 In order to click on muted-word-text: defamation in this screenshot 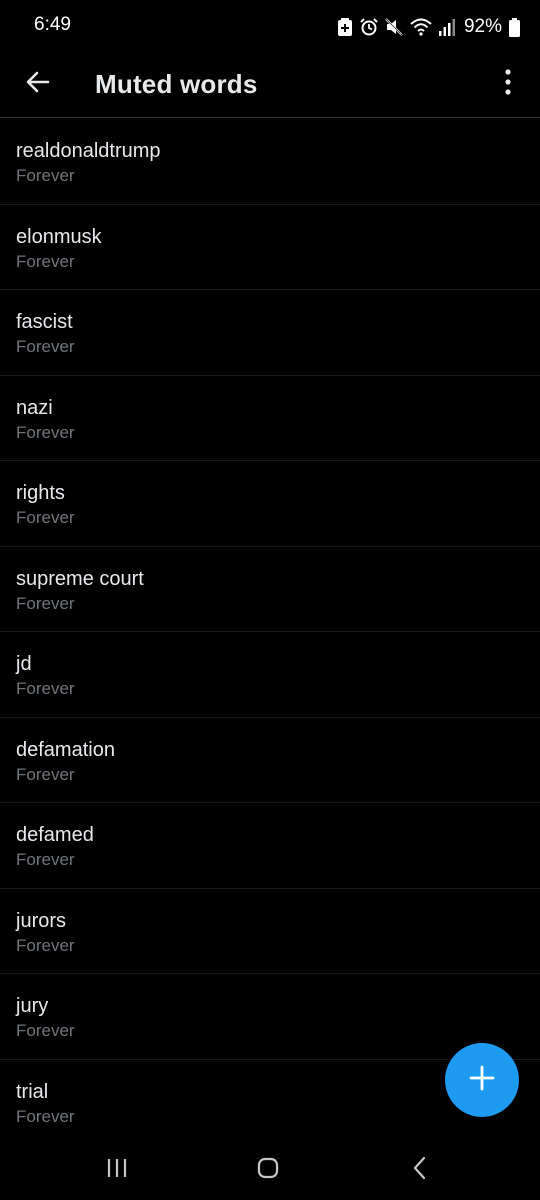, I will do `click(65, 749)`.